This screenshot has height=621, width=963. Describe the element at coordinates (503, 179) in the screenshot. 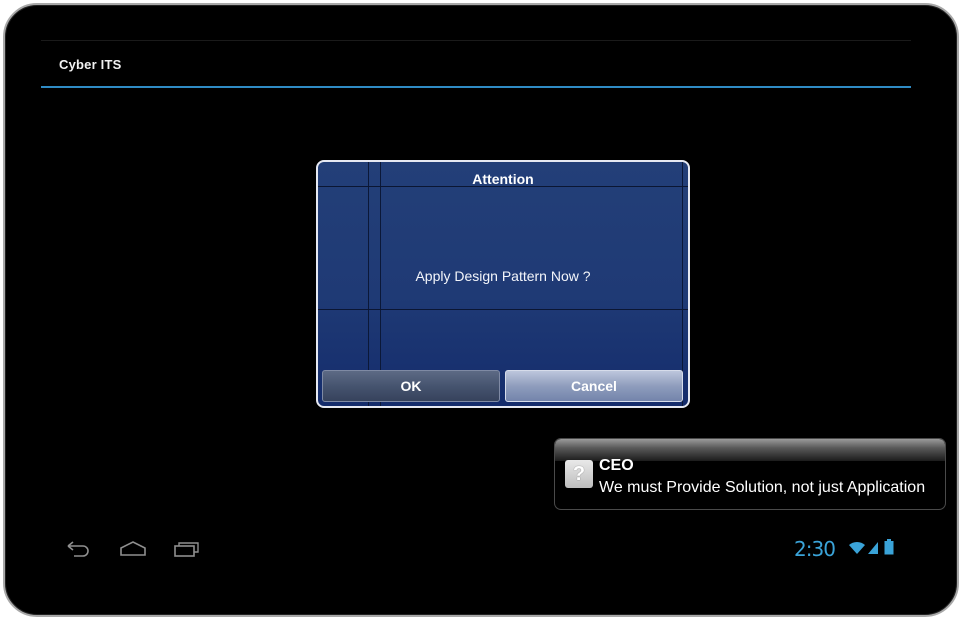

I see `dialog-title: Attention` at that location.